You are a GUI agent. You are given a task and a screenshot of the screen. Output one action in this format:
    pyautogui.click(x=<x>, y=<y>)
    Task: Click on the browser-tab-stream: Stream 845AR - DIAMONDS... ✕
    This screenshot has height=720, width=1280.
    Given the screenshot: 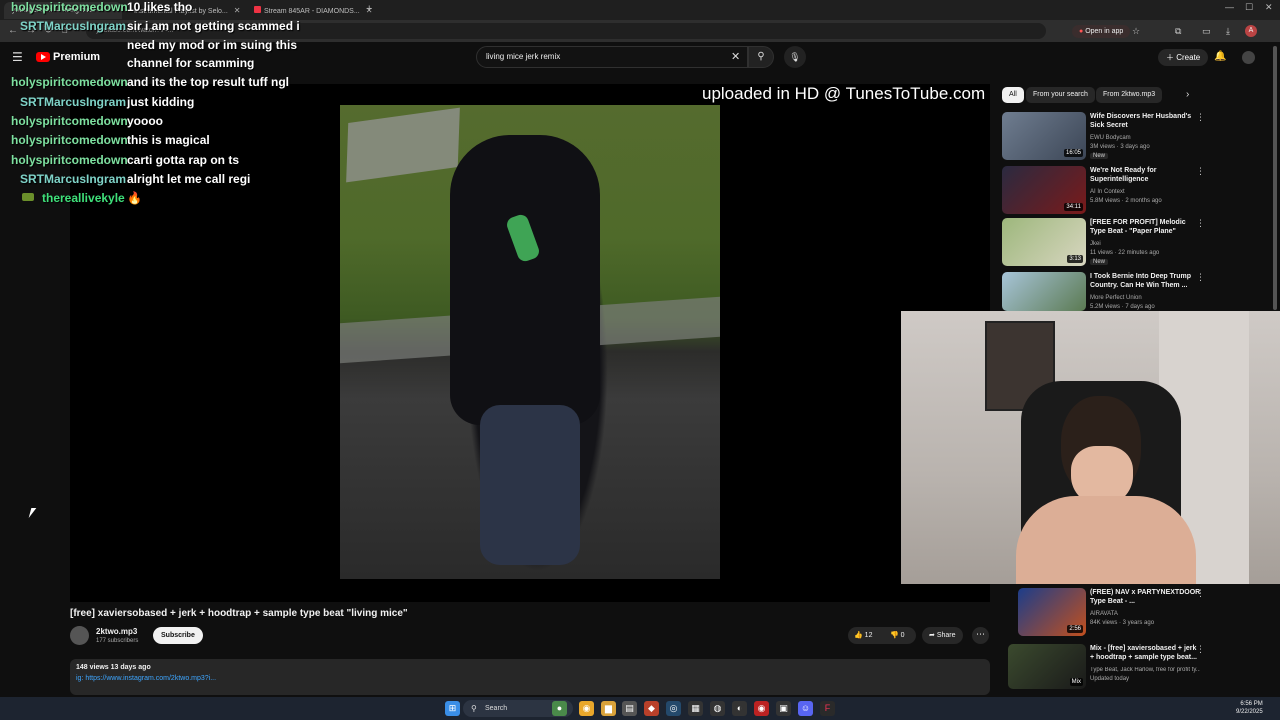 What is the action you would take?
    pyautogui.click(x=309, y=10)
    